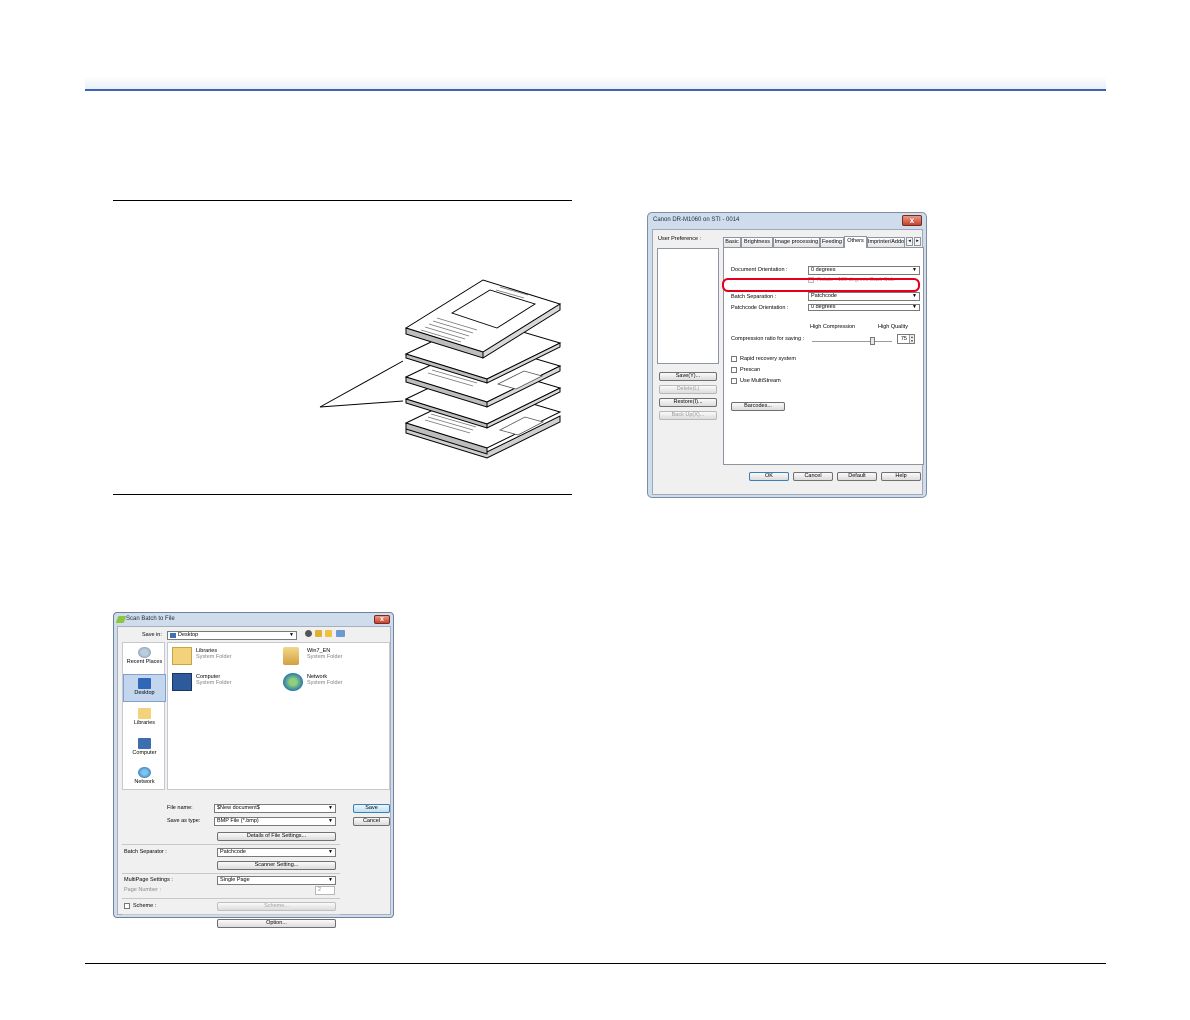 The width and height of the screenshot is (1190, 1020). I want to click on place-libraries: Libraries, so click(144, 717).